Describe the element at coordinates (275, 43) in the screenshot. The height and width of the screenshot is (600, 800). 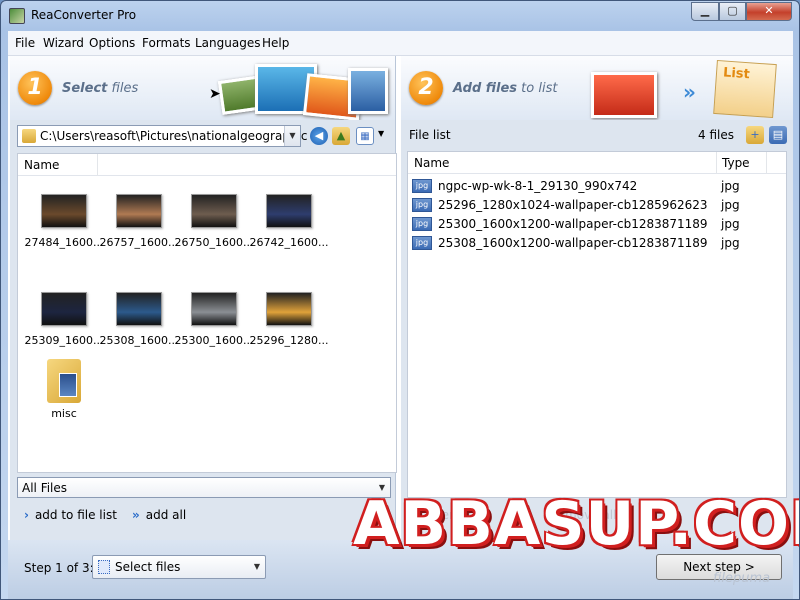
I see `menu-help: Help` at that location.